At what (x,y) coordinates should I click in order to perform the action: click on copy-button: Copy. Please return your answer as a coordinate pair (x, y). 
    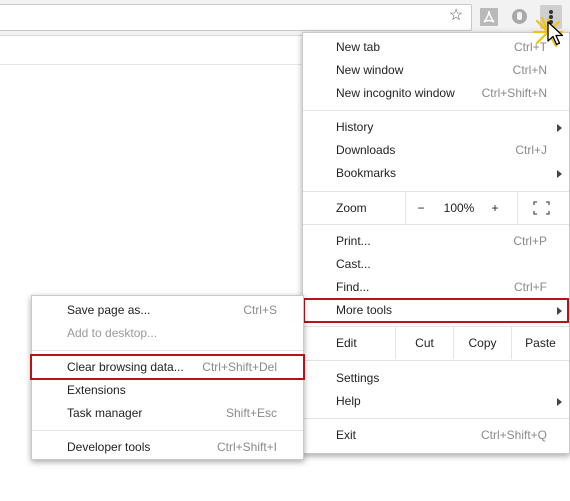
    Looking at the image, I should click on (482, 343).